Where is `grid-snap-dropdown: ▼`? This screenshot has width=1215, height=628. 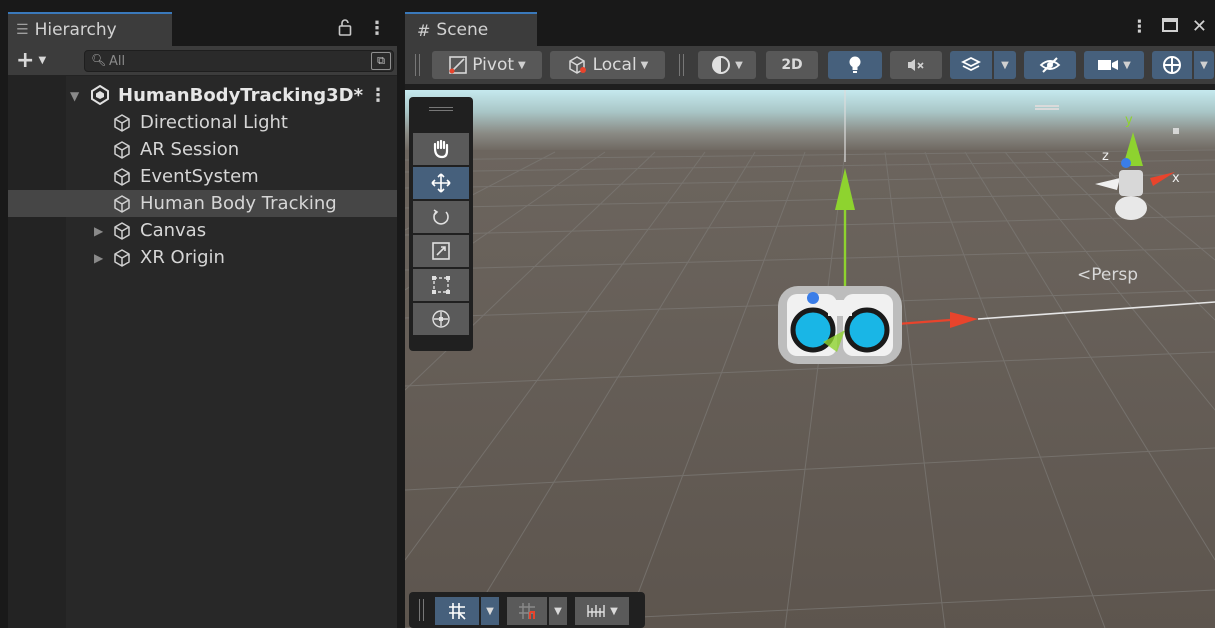 grid-snap-dropdown: ▼ is located at coordinates (558, 611).